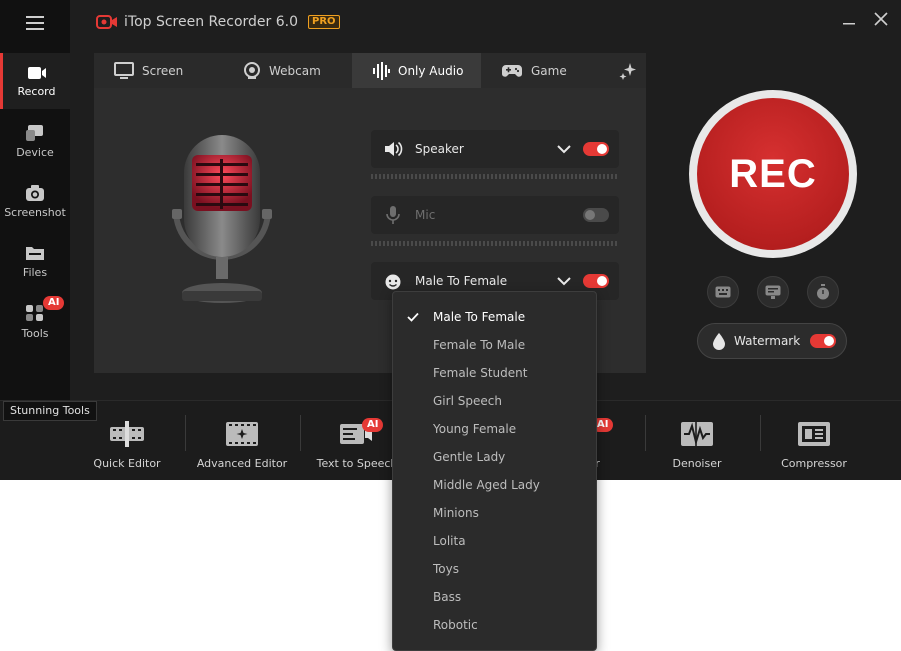 This screenshot has width=901, height=651. What do you see at coordinates (127, 463) in the screenshot?
I see `tool-label: Quick Editor` at bounding box center [127, 463].